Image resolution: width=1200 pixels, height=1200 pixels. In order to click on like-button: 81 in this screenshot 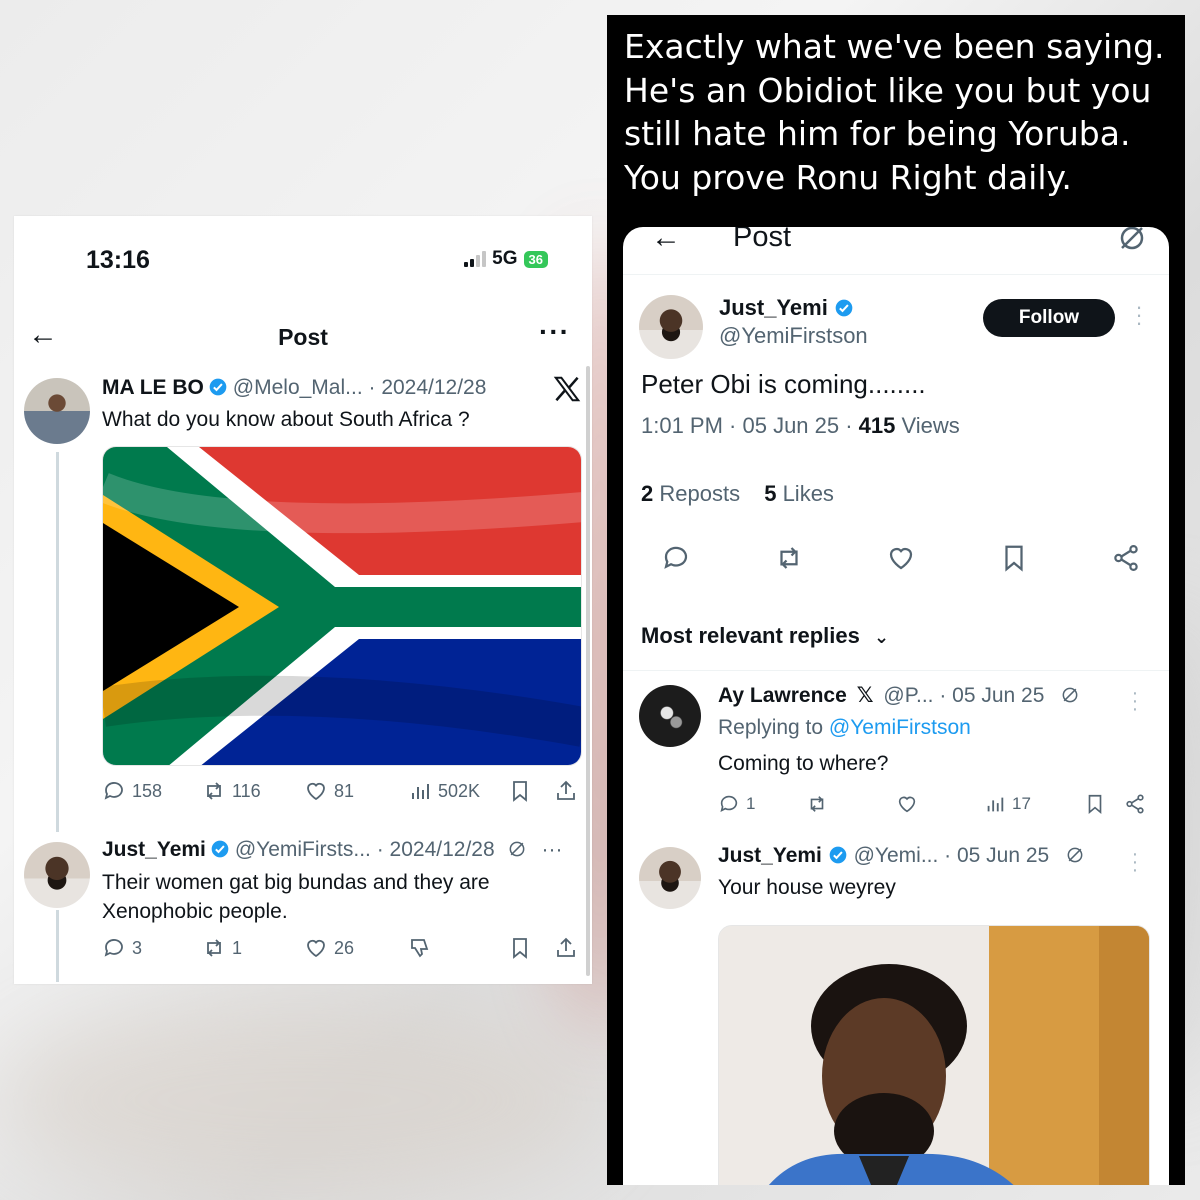, I will do `click(356, 791)`.